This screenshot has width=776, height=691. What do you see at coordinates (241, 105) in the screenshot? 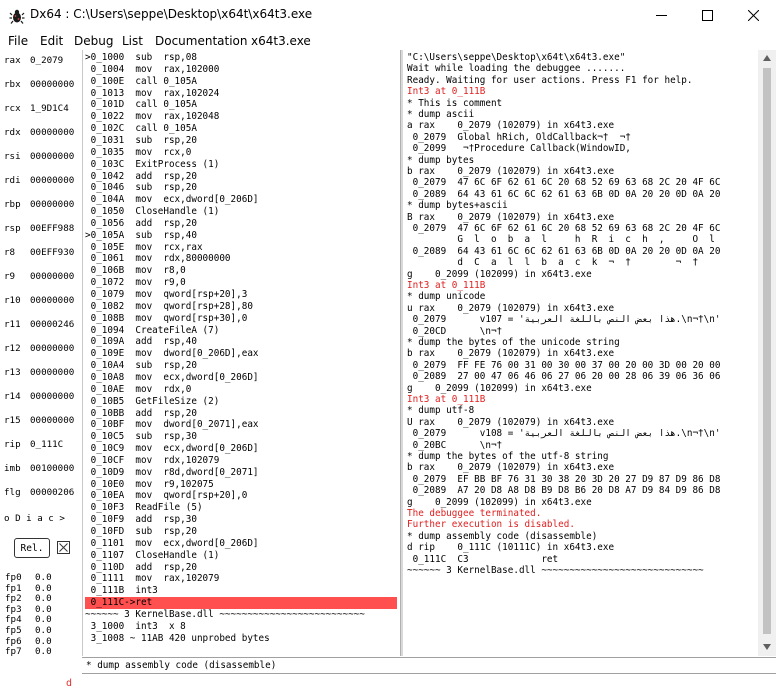
I see `disasm-line: 0_101D call 0_105A` at bounding box center [241, 105].